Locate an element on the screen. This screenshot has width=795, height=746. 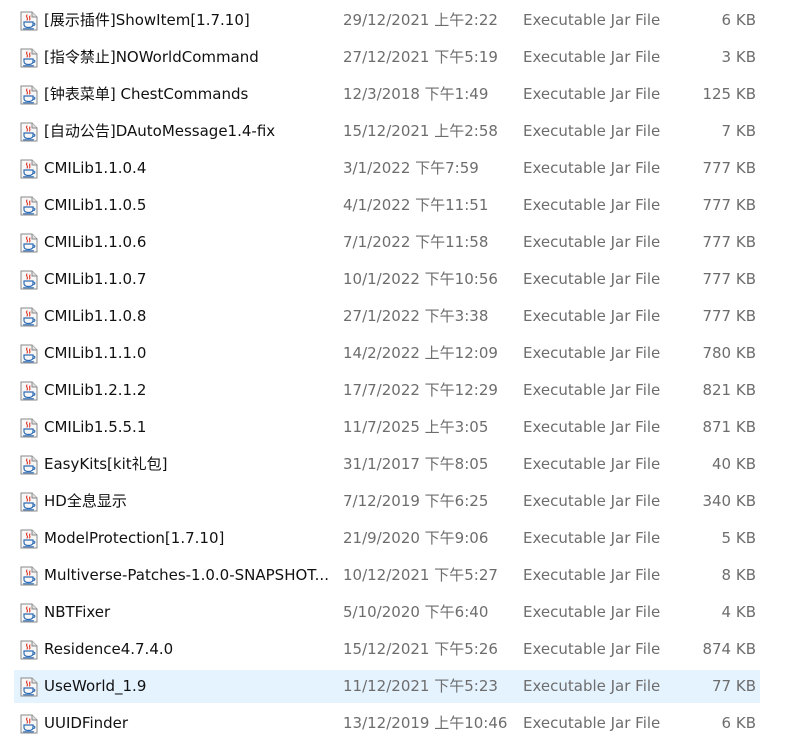
file-size: 77 KB is located at coordinates (734, 686).